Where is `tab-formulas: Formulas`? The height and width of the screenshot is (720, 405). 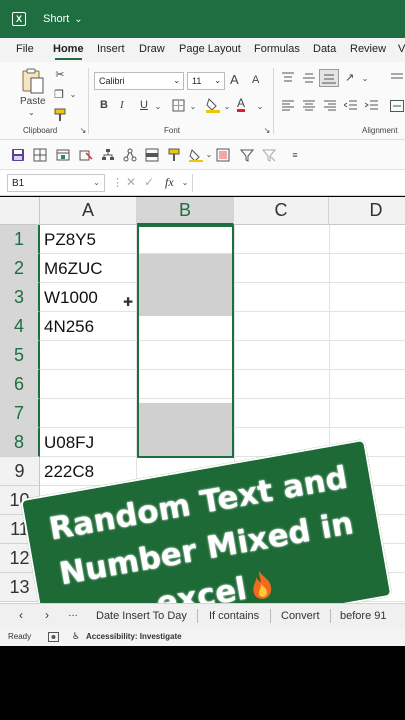 tab-formulas: Formulas is located at coordinates (277, 49).